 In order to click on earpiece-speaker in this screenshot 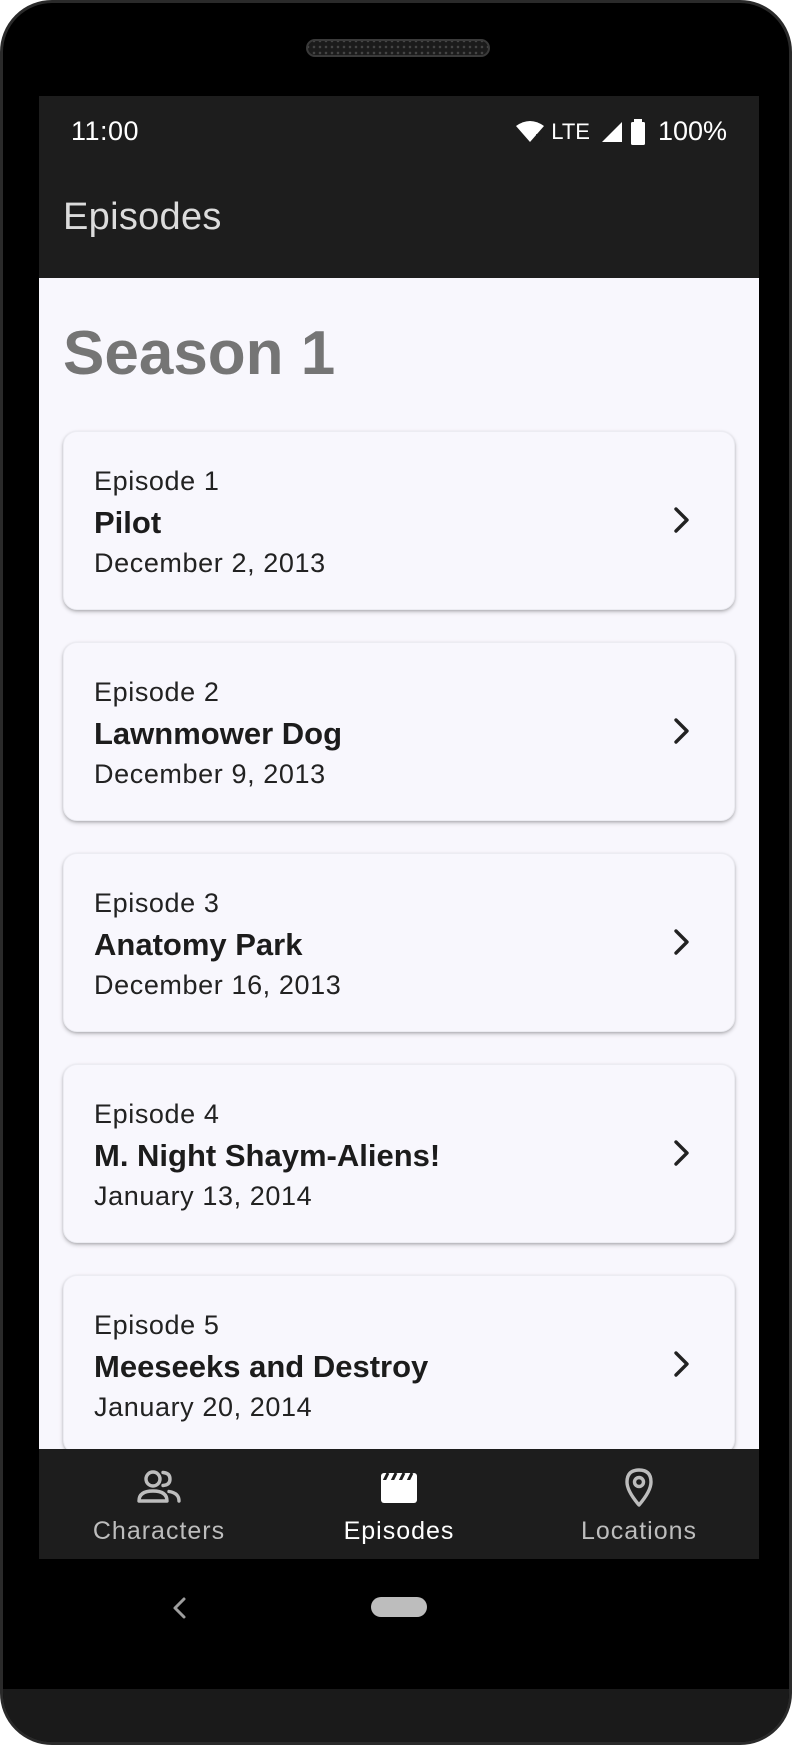, I will do `click(398, 48)`.